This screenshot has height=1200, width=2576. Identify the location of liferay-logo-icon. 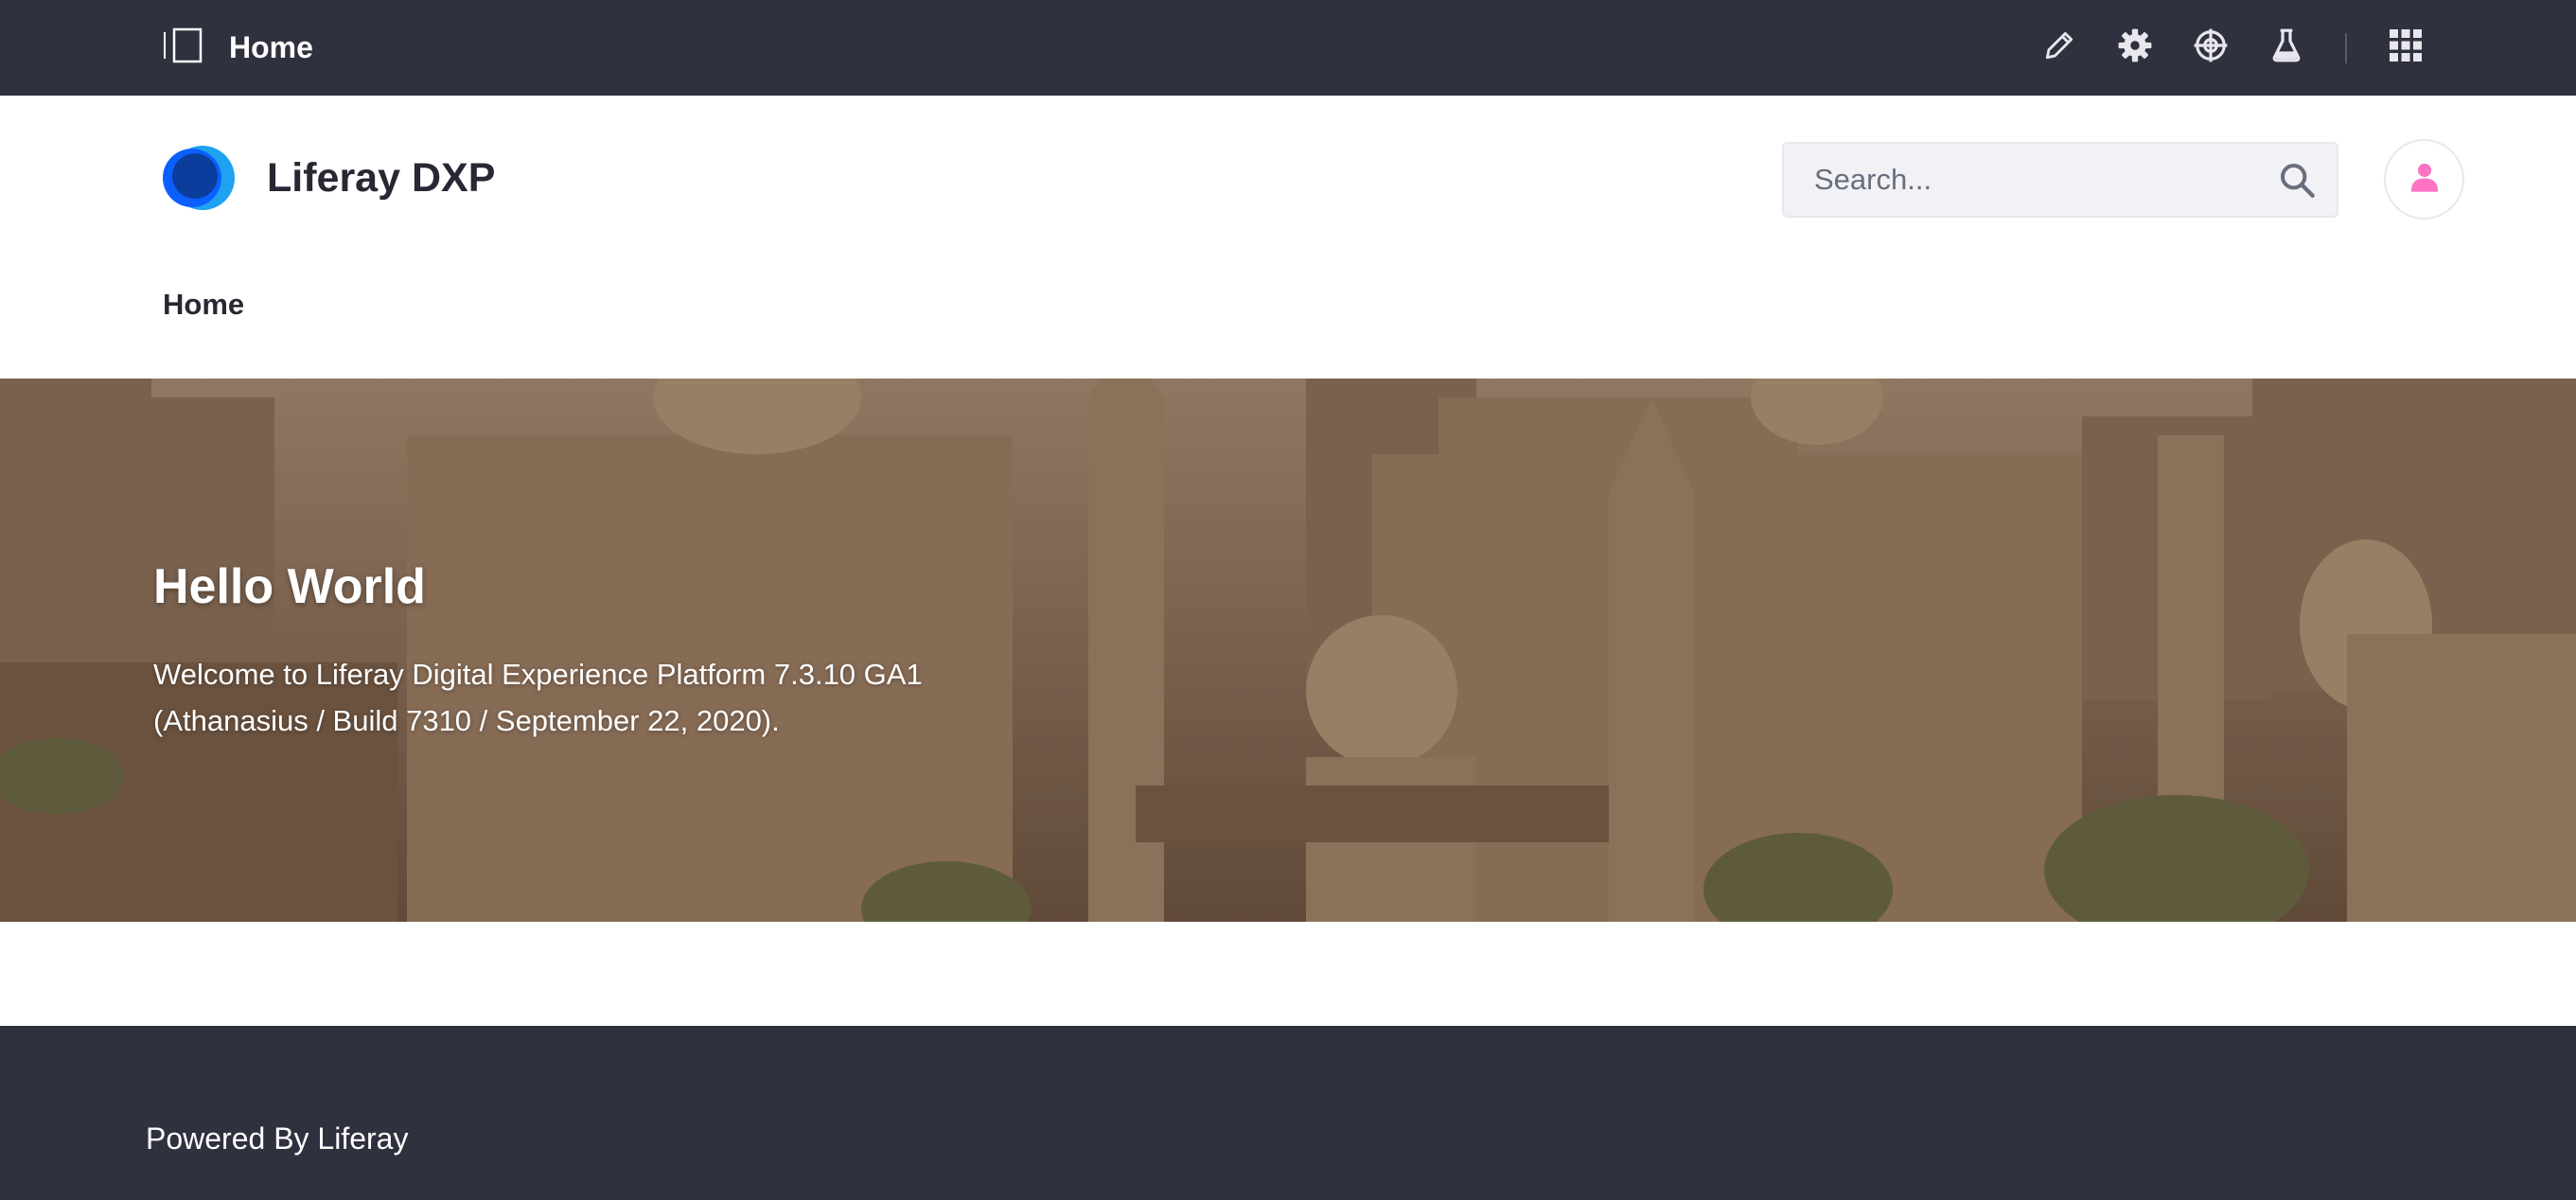
(199, 178).